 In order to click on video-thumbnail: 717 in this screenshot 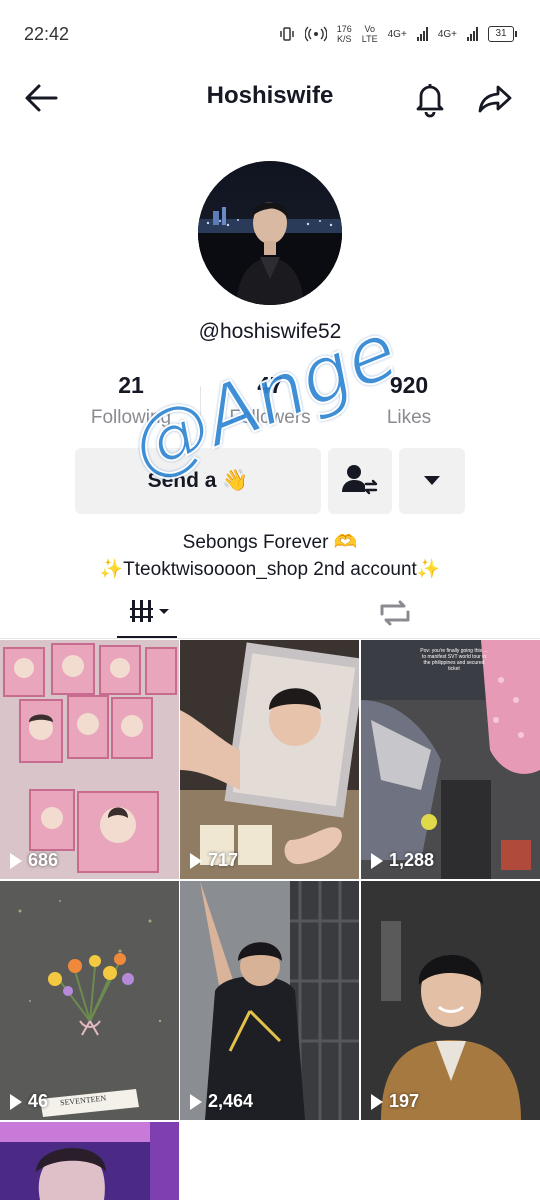, I will do `click(269, 759)`.